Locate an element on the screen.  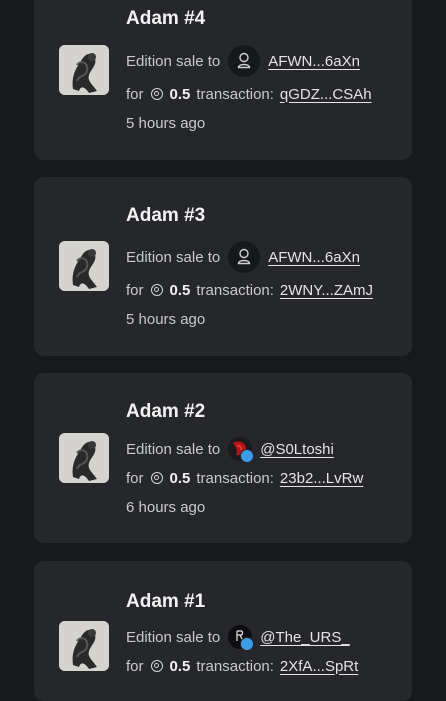
sale-price-row: for 0.5 transaction: 2XfA...SpRt is located at coordinates (242, 666).